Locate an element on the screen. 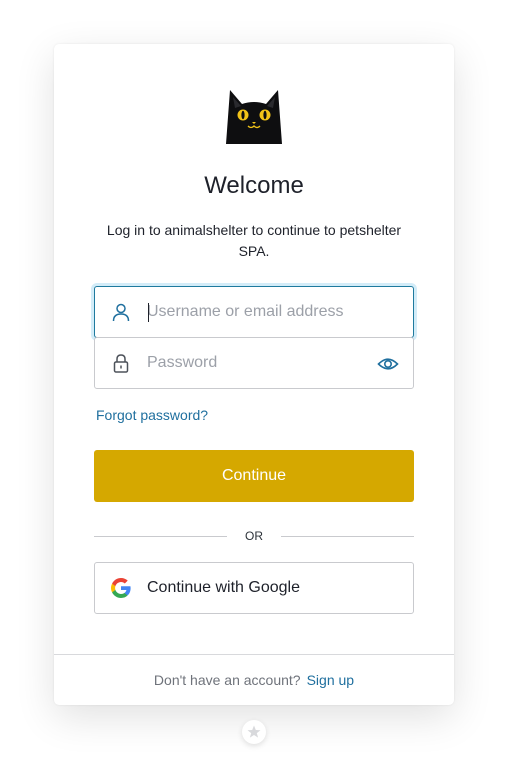  password-input is located at coordinates (262, 363).